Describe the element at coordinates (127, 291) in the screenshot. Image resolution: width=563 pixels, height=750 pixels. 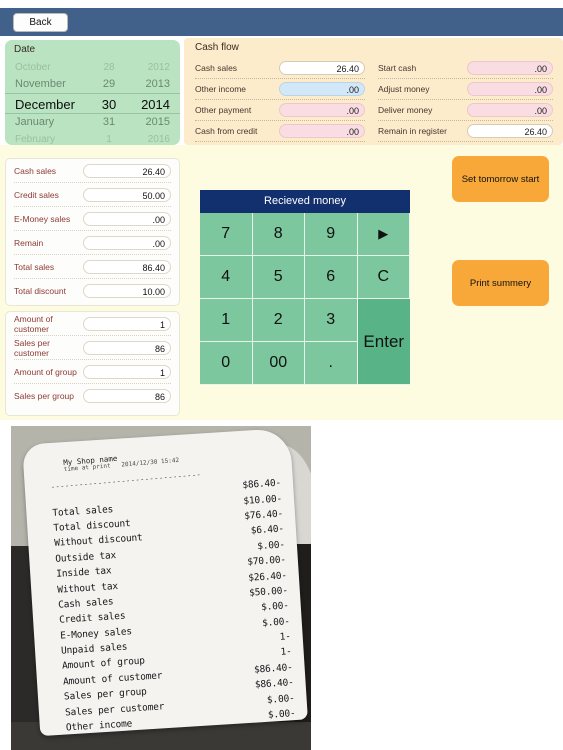
I see `sales-value-field: 10.00` at that location.